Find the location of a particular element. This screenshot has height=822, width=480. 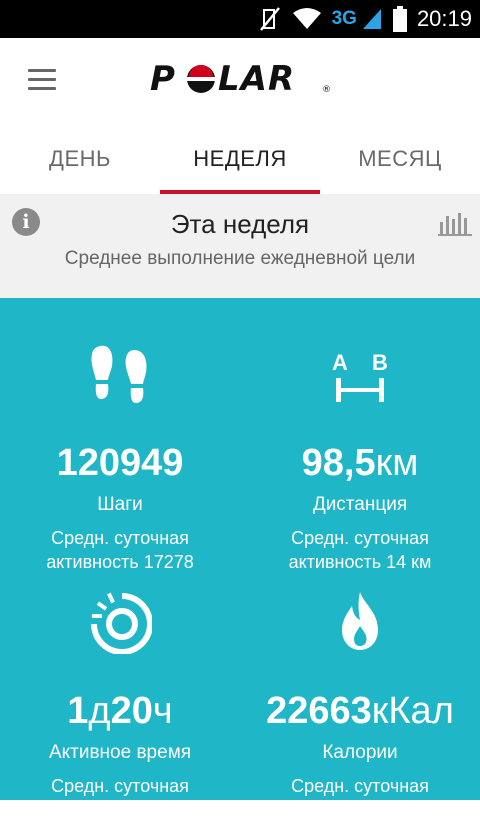

tab-week: НЕДЕЛЯ is located at coordinates (240, 159).